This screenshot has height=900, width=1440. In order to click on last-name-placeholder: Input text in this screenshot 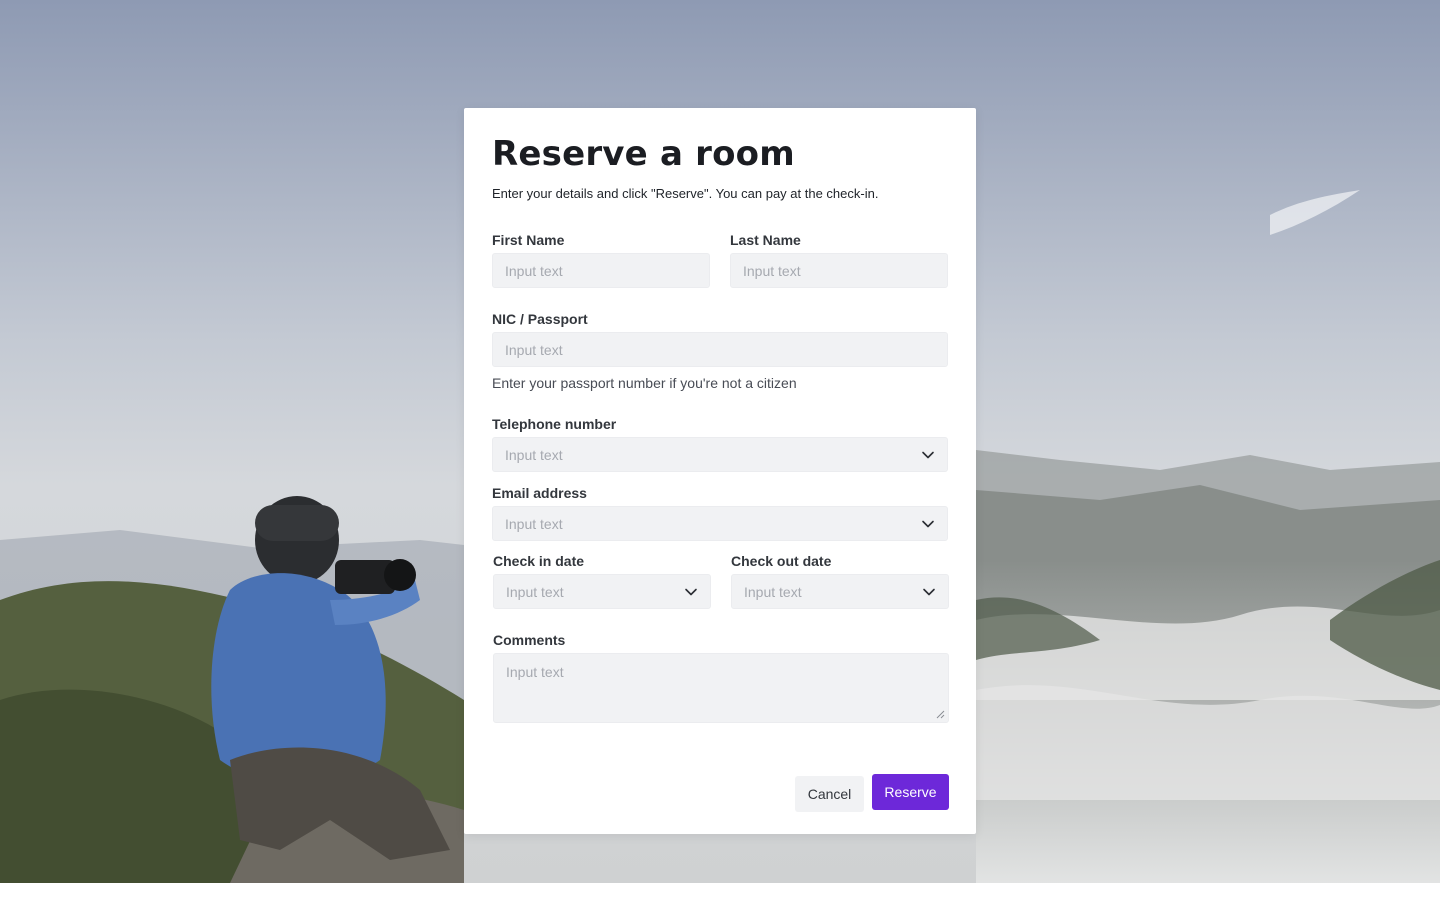, I will do `click(772, 270)`.